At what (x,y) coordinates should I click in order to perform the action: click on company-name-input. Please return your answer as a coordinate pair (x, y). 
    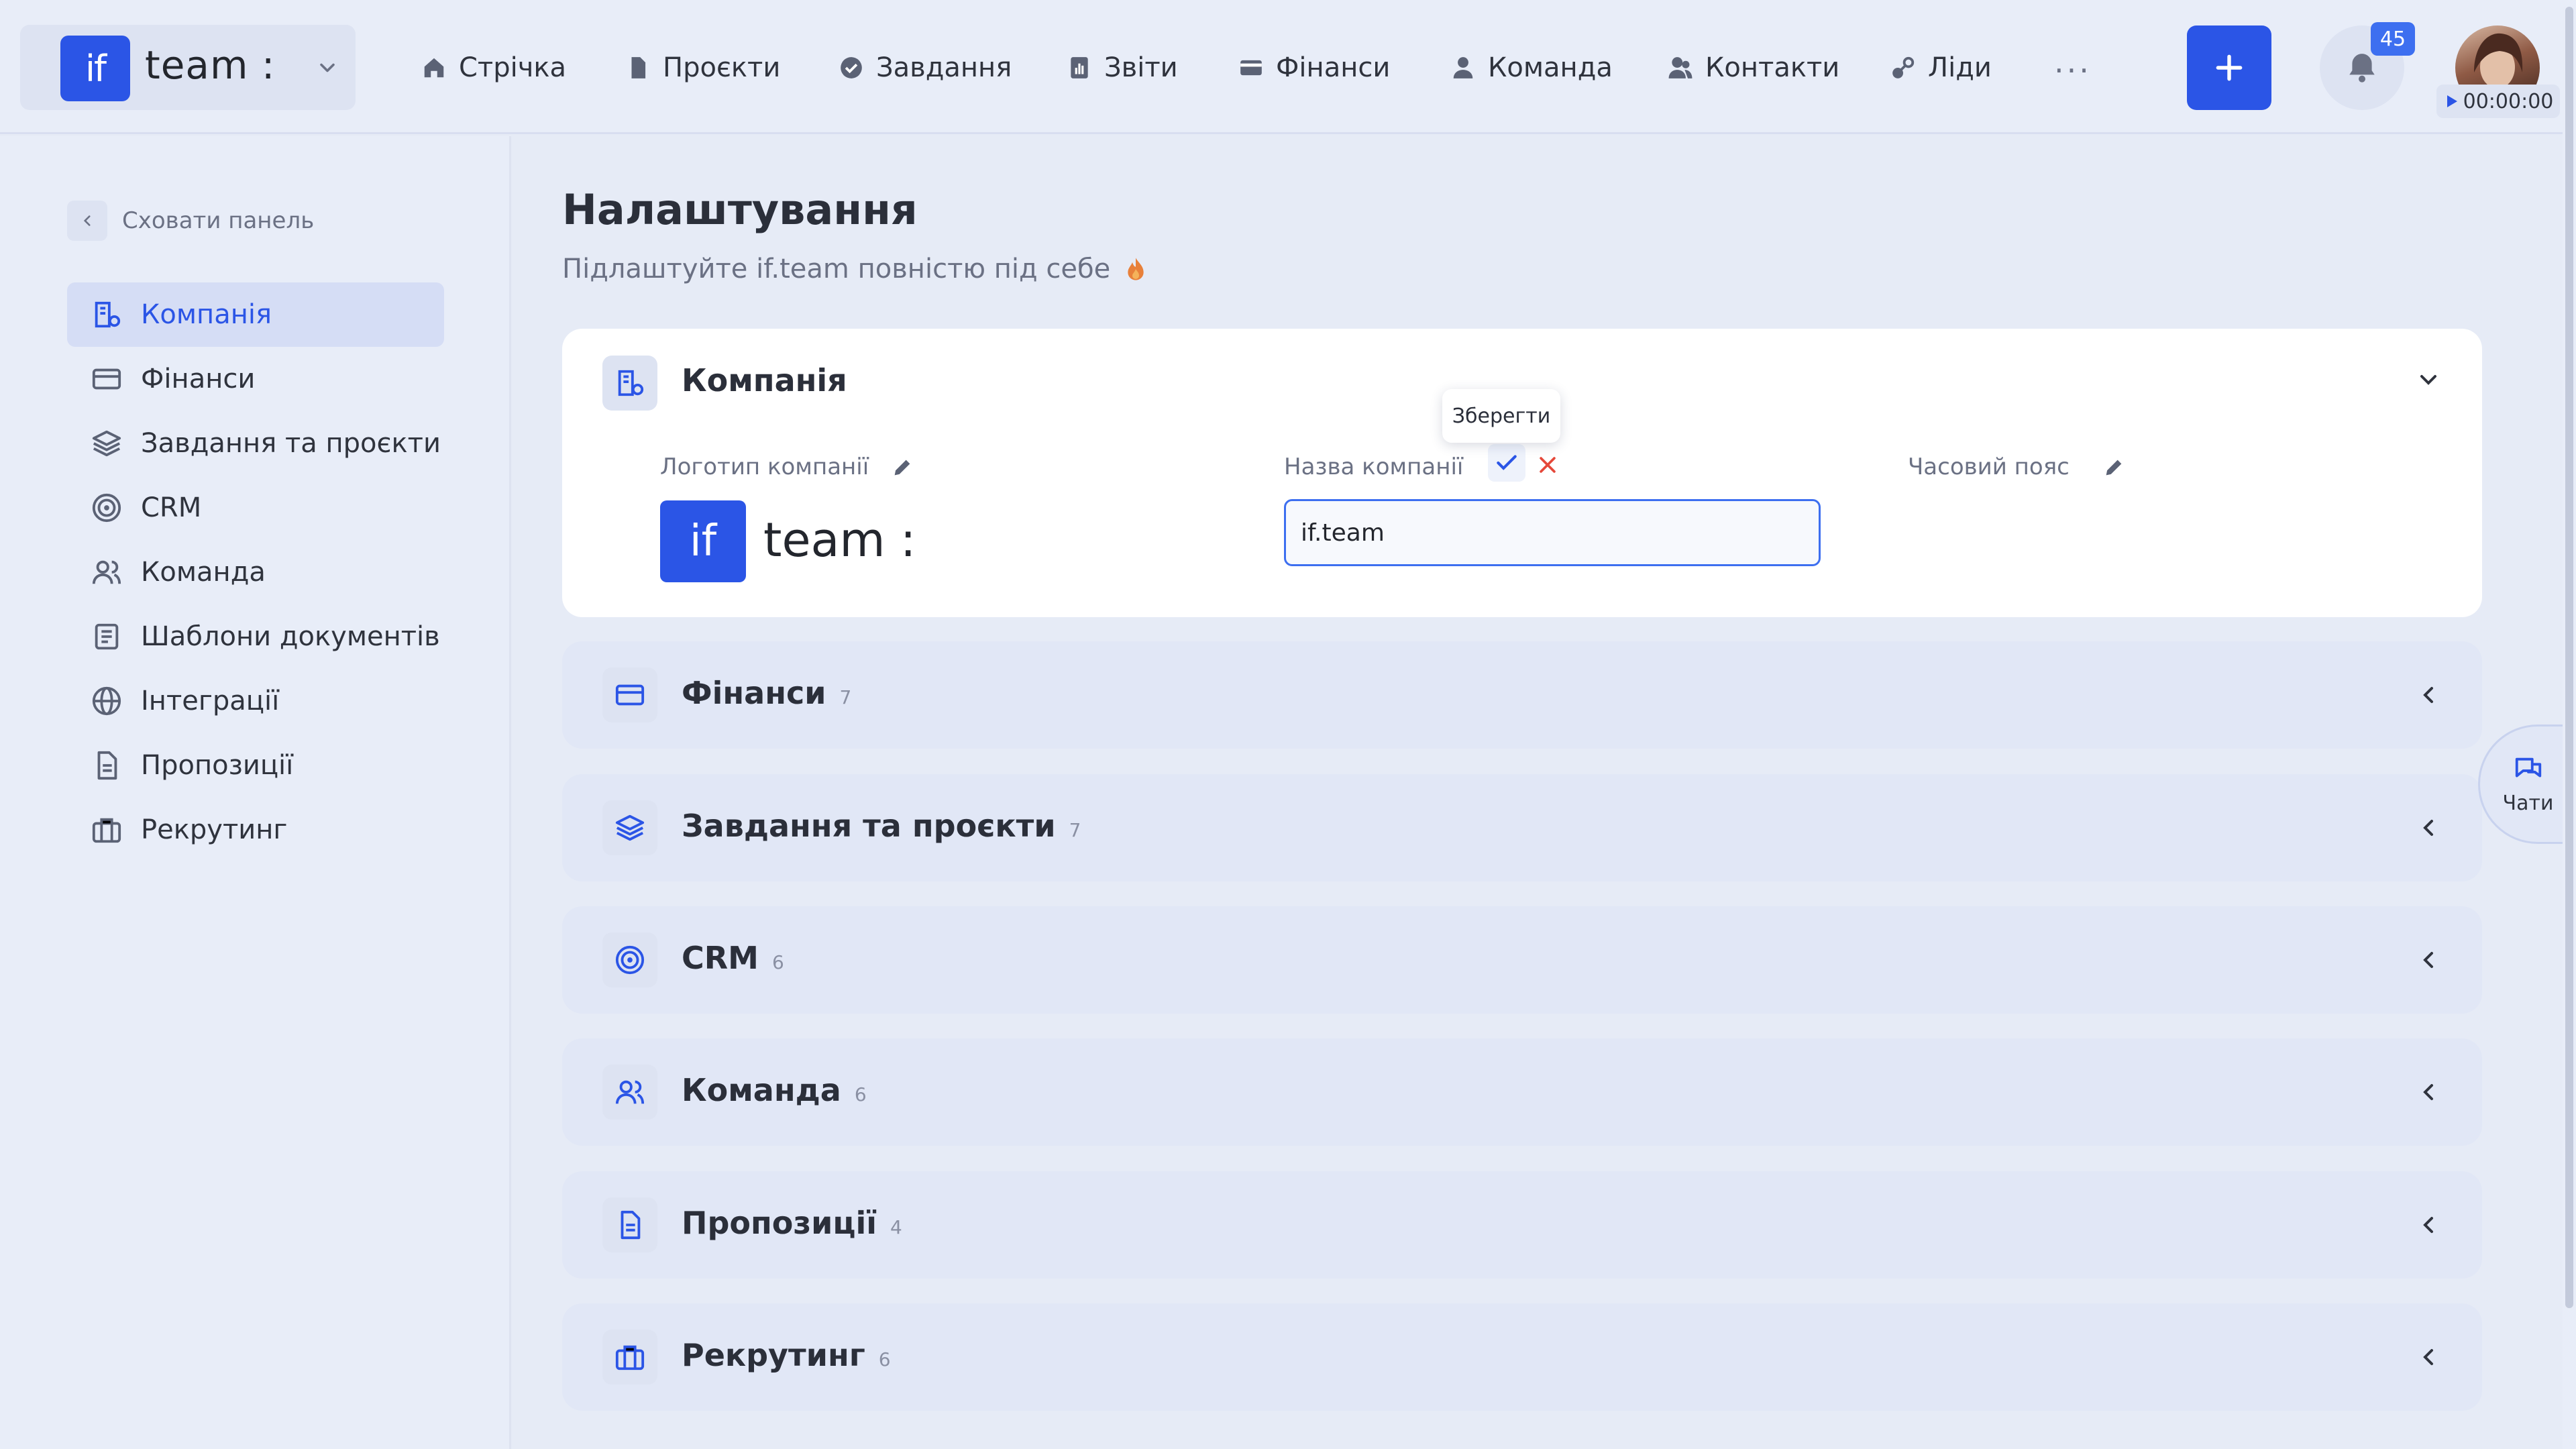
    Looking at the image, I should click on (1552, 532).